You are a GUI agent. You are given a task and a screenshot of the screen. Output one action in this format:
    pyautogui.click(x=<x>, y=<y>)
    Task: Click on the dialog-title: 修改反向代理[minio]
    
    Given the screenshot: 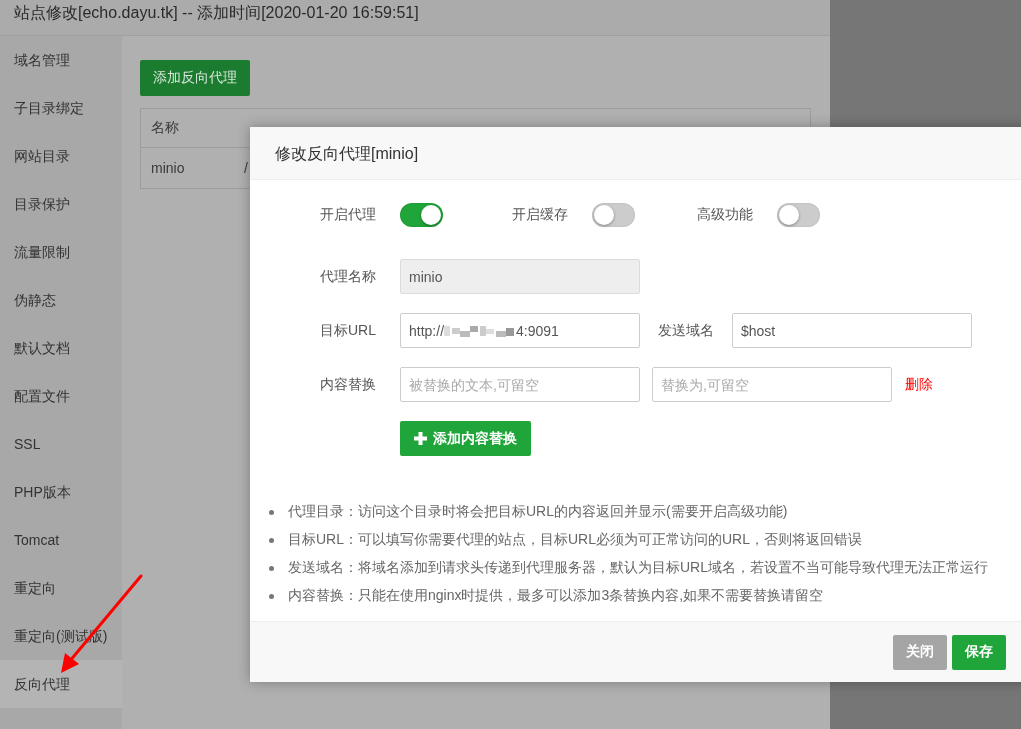 What is the action you would take?
    pyautogui.click(x=635, y=153)
    